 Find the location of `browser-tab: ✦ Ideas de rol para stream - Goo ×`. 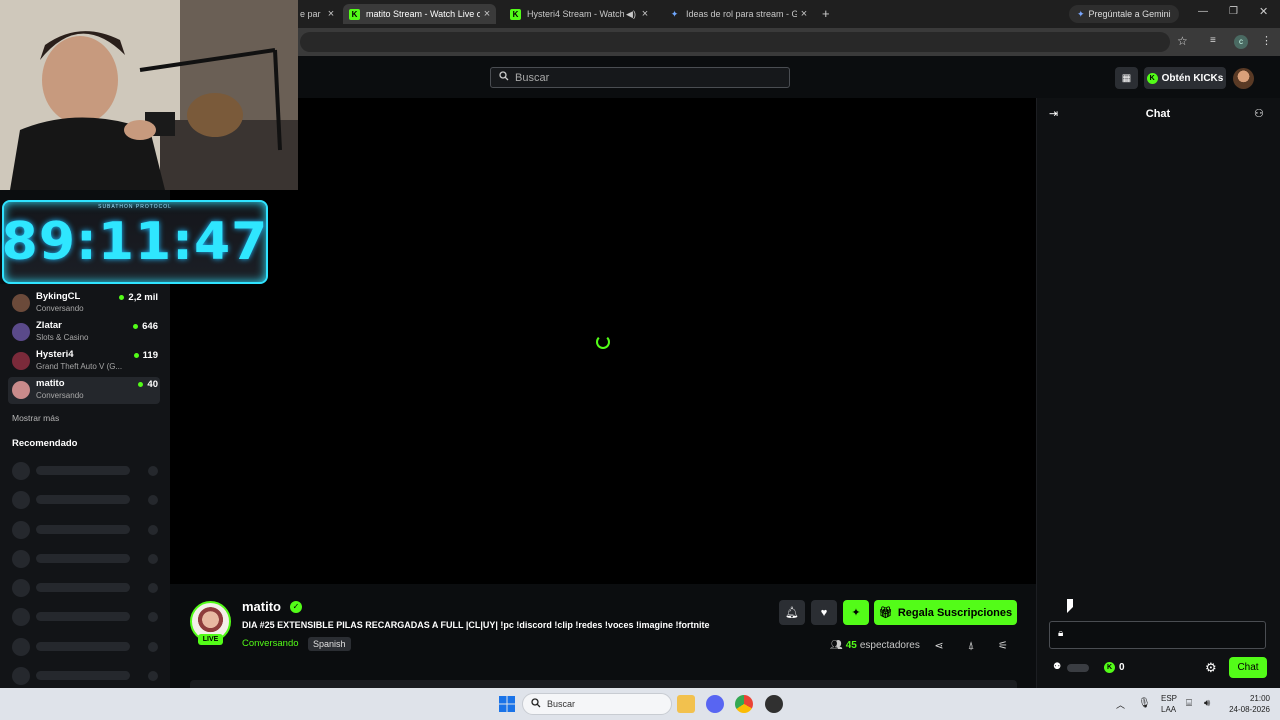

browser-tab: ✦ Ideas de rol para stream - Goo × is located at coordinates (738, 14).